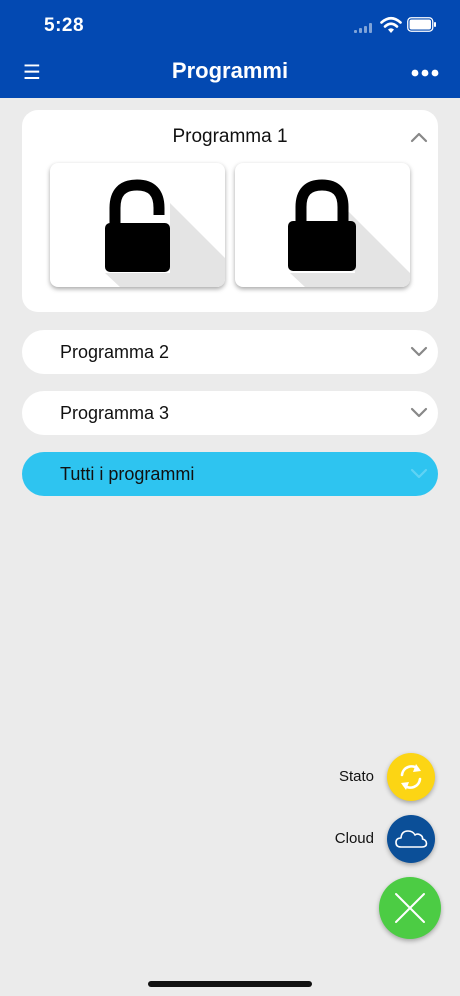 This screenshot has height=996, width=460. What do you see at coordinates (363, 28) in the screenshot?
I see `cellular-signal-icon` at bounding box center [363, 28].